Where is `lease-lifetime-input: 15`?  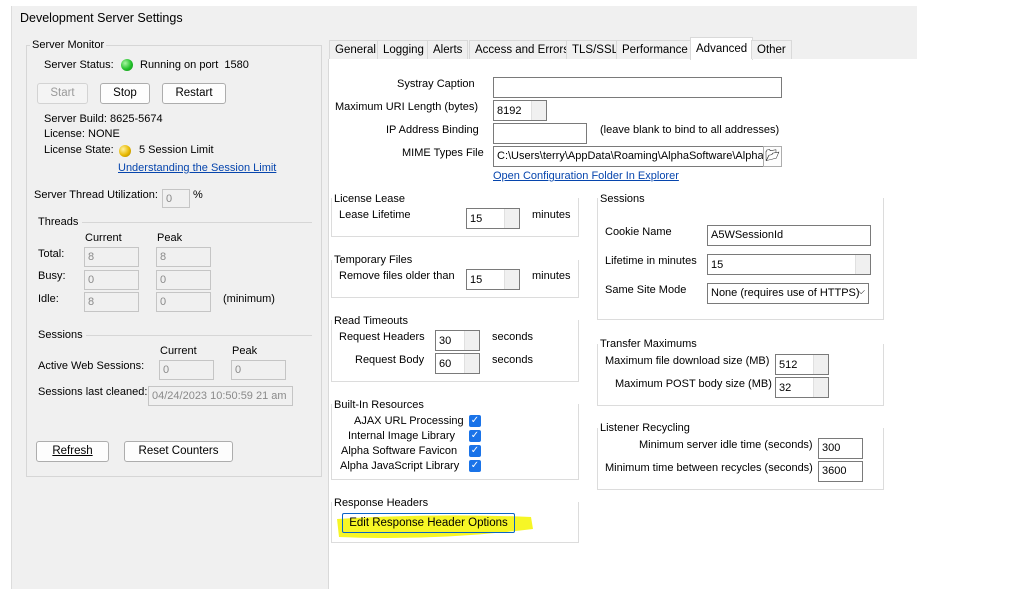
lease-lifetime-input: 15 is located at coordinates (493, 218).